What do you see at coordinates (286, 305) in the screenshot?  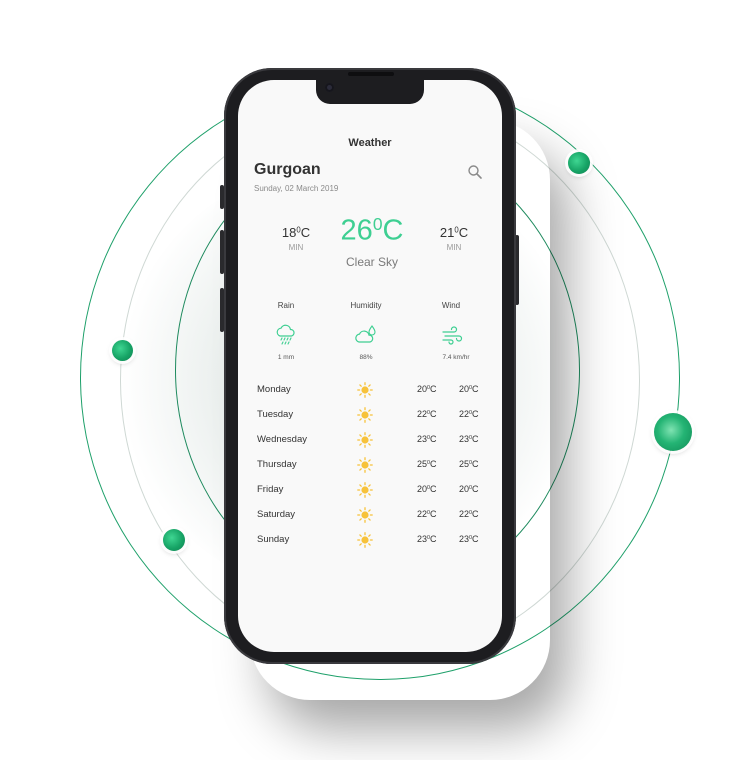 I see `rain-label: Rain` at bounding box center [286, 305].